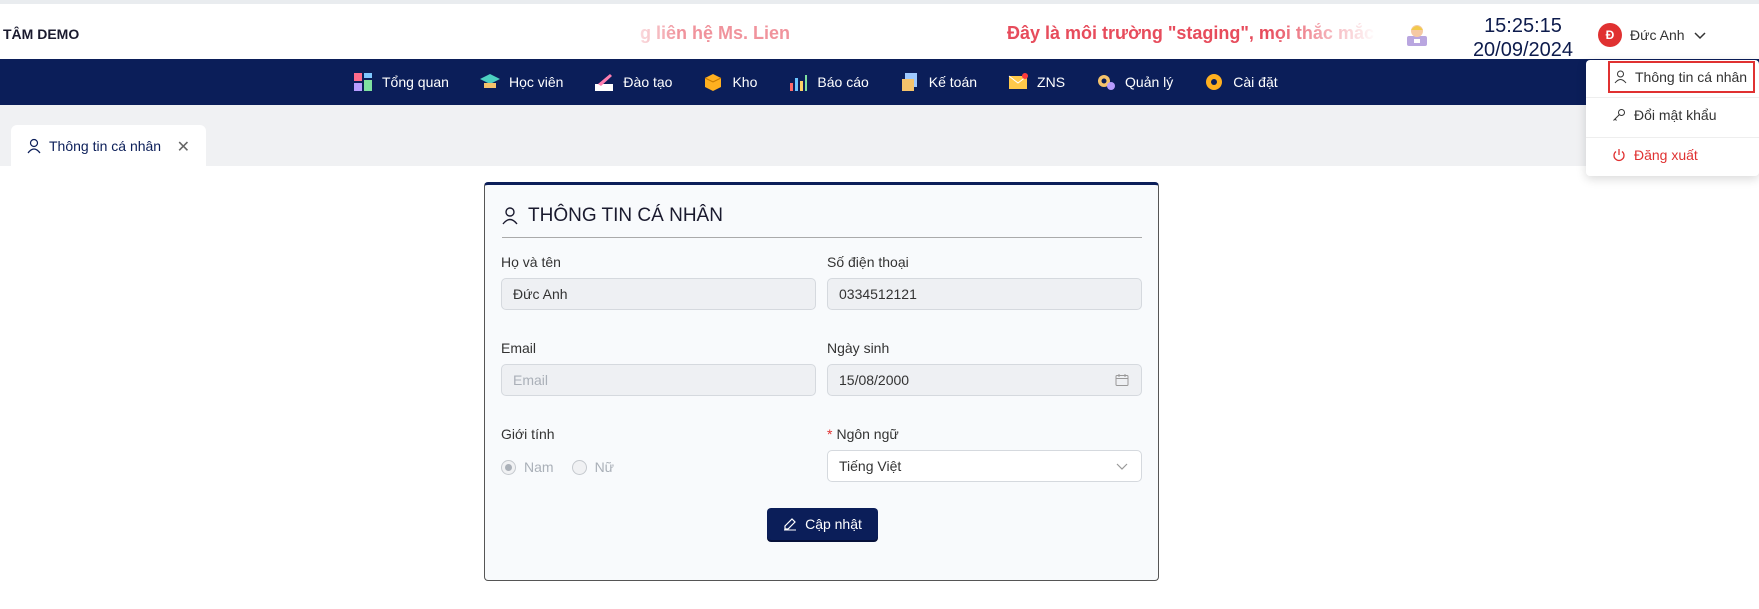 Image resolution: width=1759 pixels, height=609 pixels. What do you see at coordinates (984, 466) in the screenshot?
I see `language-select: Tiếng Việt` at bounding box center [984, 466].